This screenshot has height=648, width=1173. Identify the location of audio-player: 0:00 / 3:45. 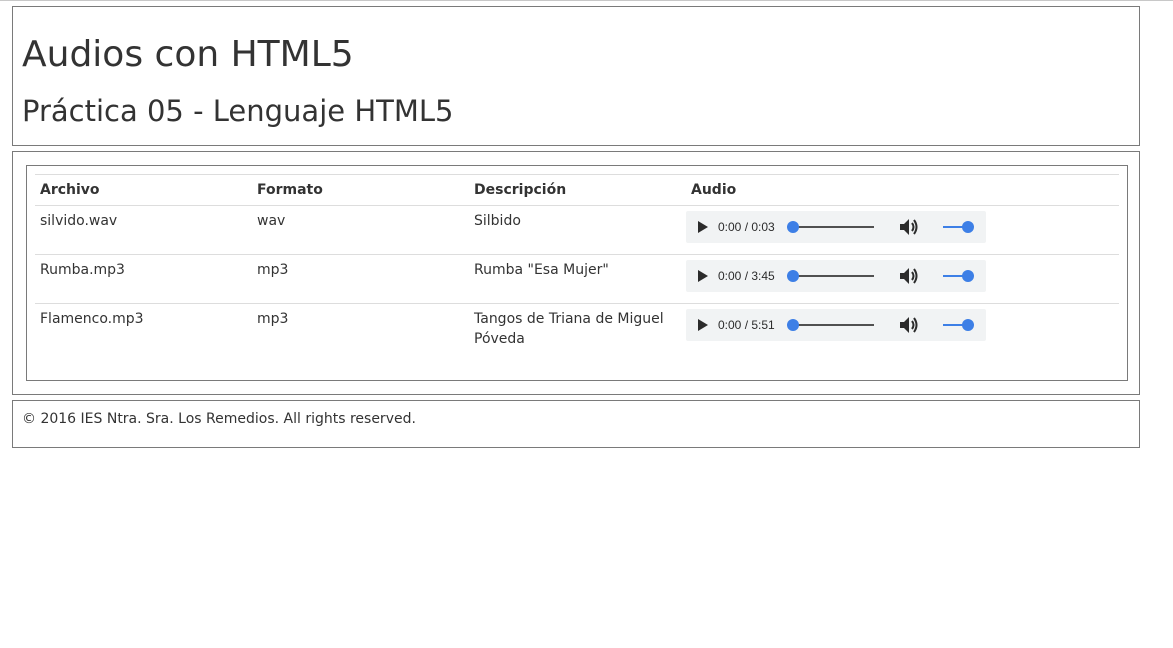
(836, 276).